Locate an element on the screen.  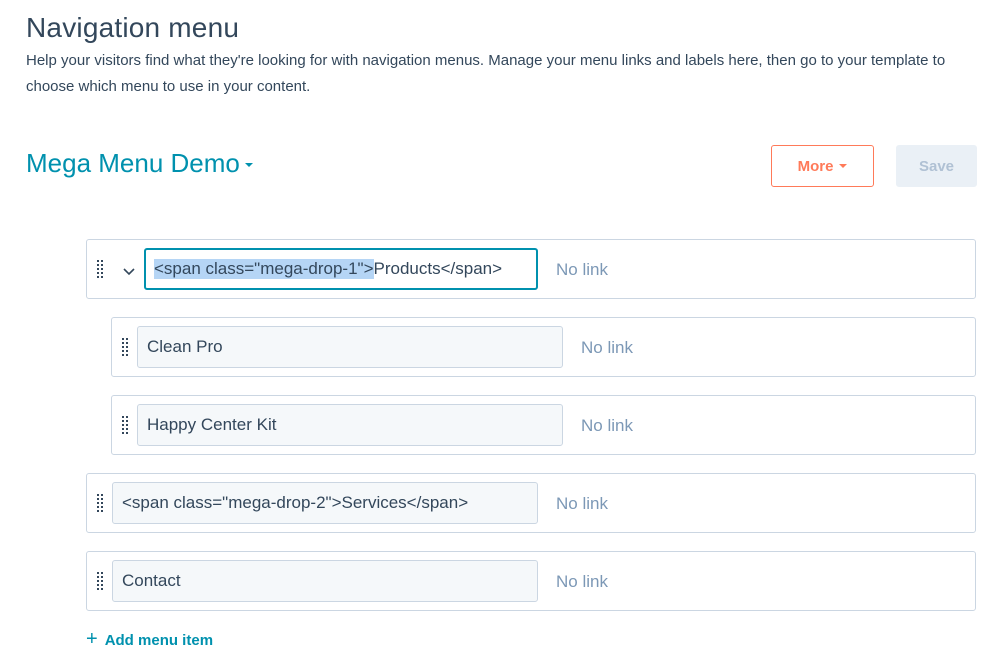
add-menu-item-button: + Add menu item is located at coordinates (150, 639).